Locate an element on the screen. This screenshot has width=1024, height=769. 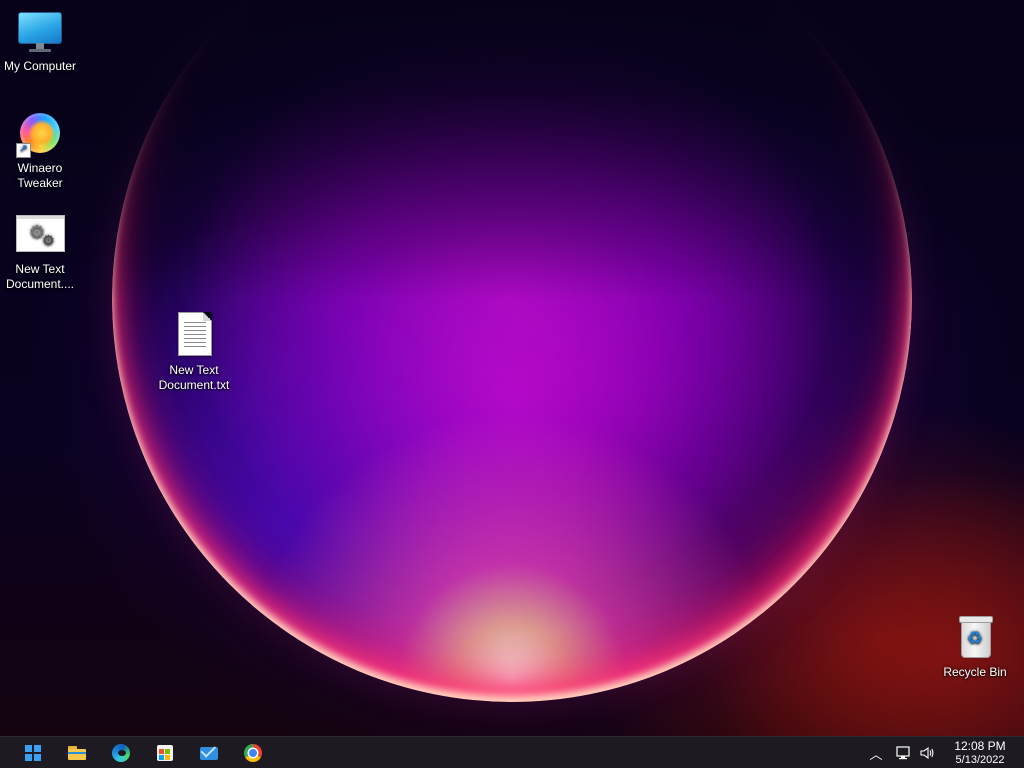
taskbar-clock: 12:08 PM 5/13/2022 is located at coordinates (980, 753).